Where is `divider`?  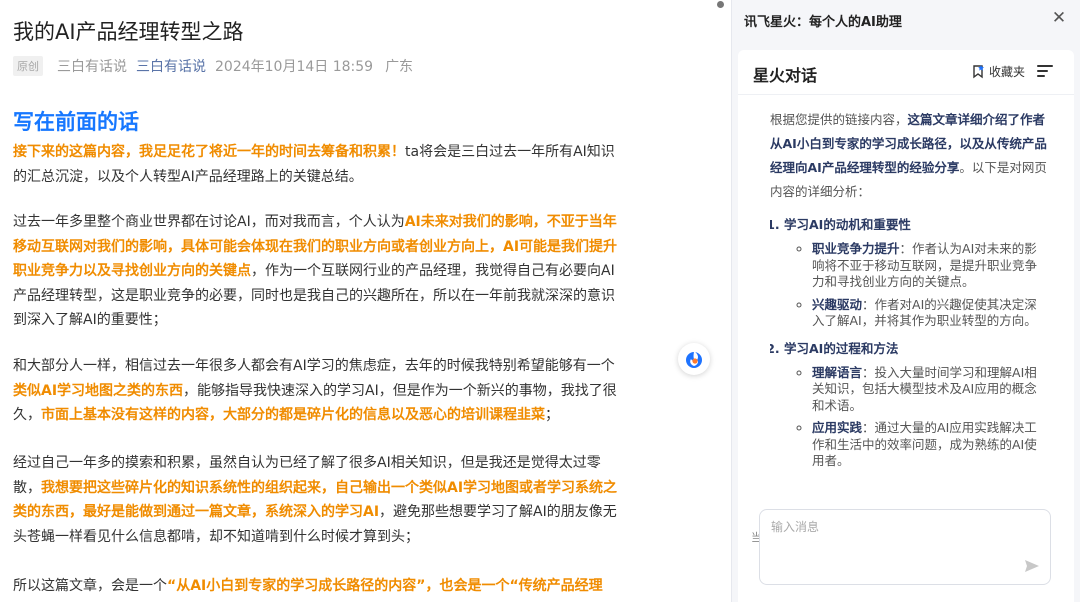 divider is located at coordinates (906, 94).